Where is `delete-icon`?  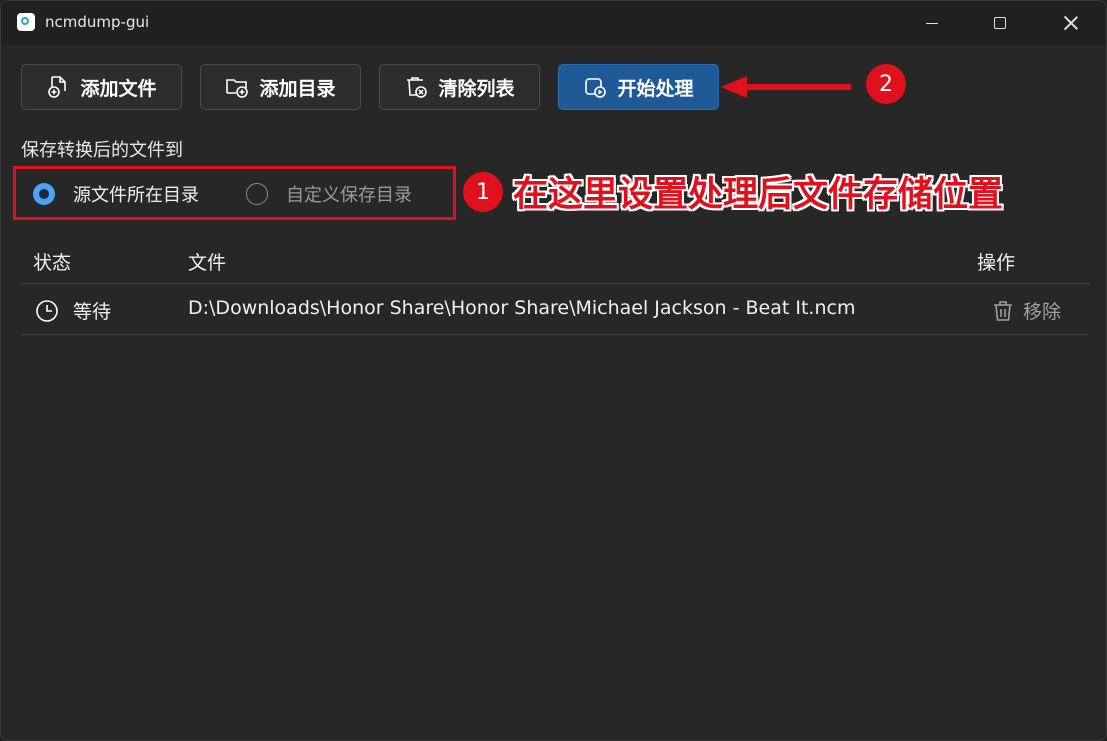
delete-icon is located at coordinates (417, 87).